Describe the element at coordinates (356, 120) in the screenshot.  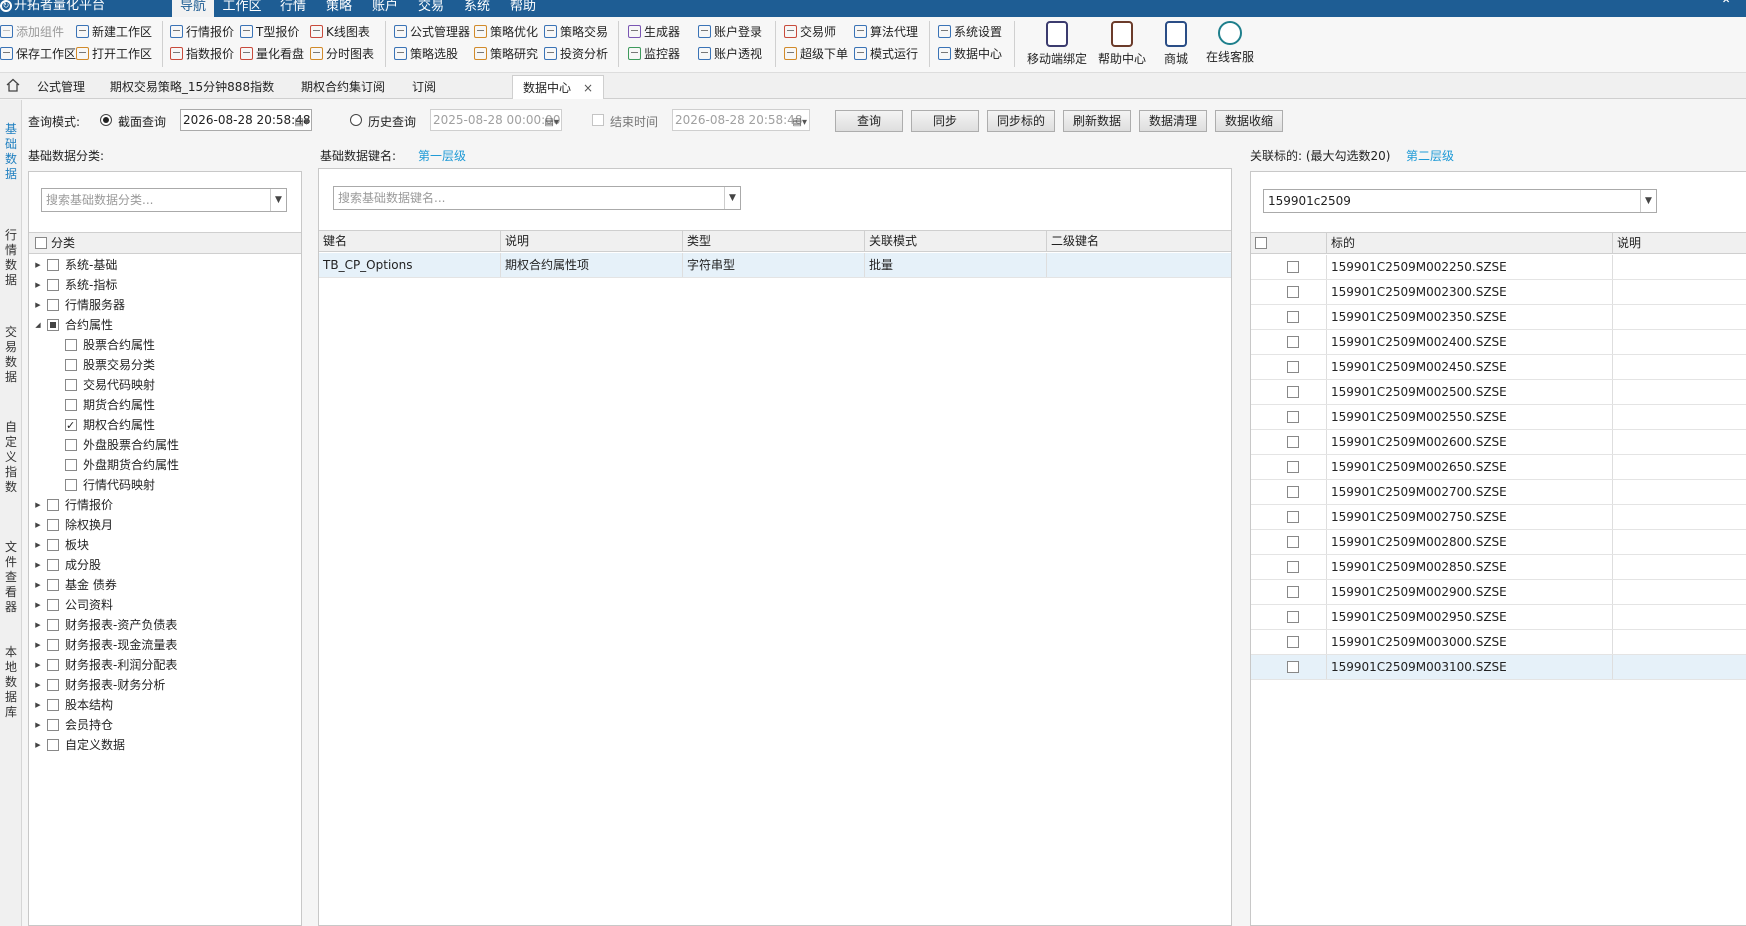
I see `history-radio` at that location.